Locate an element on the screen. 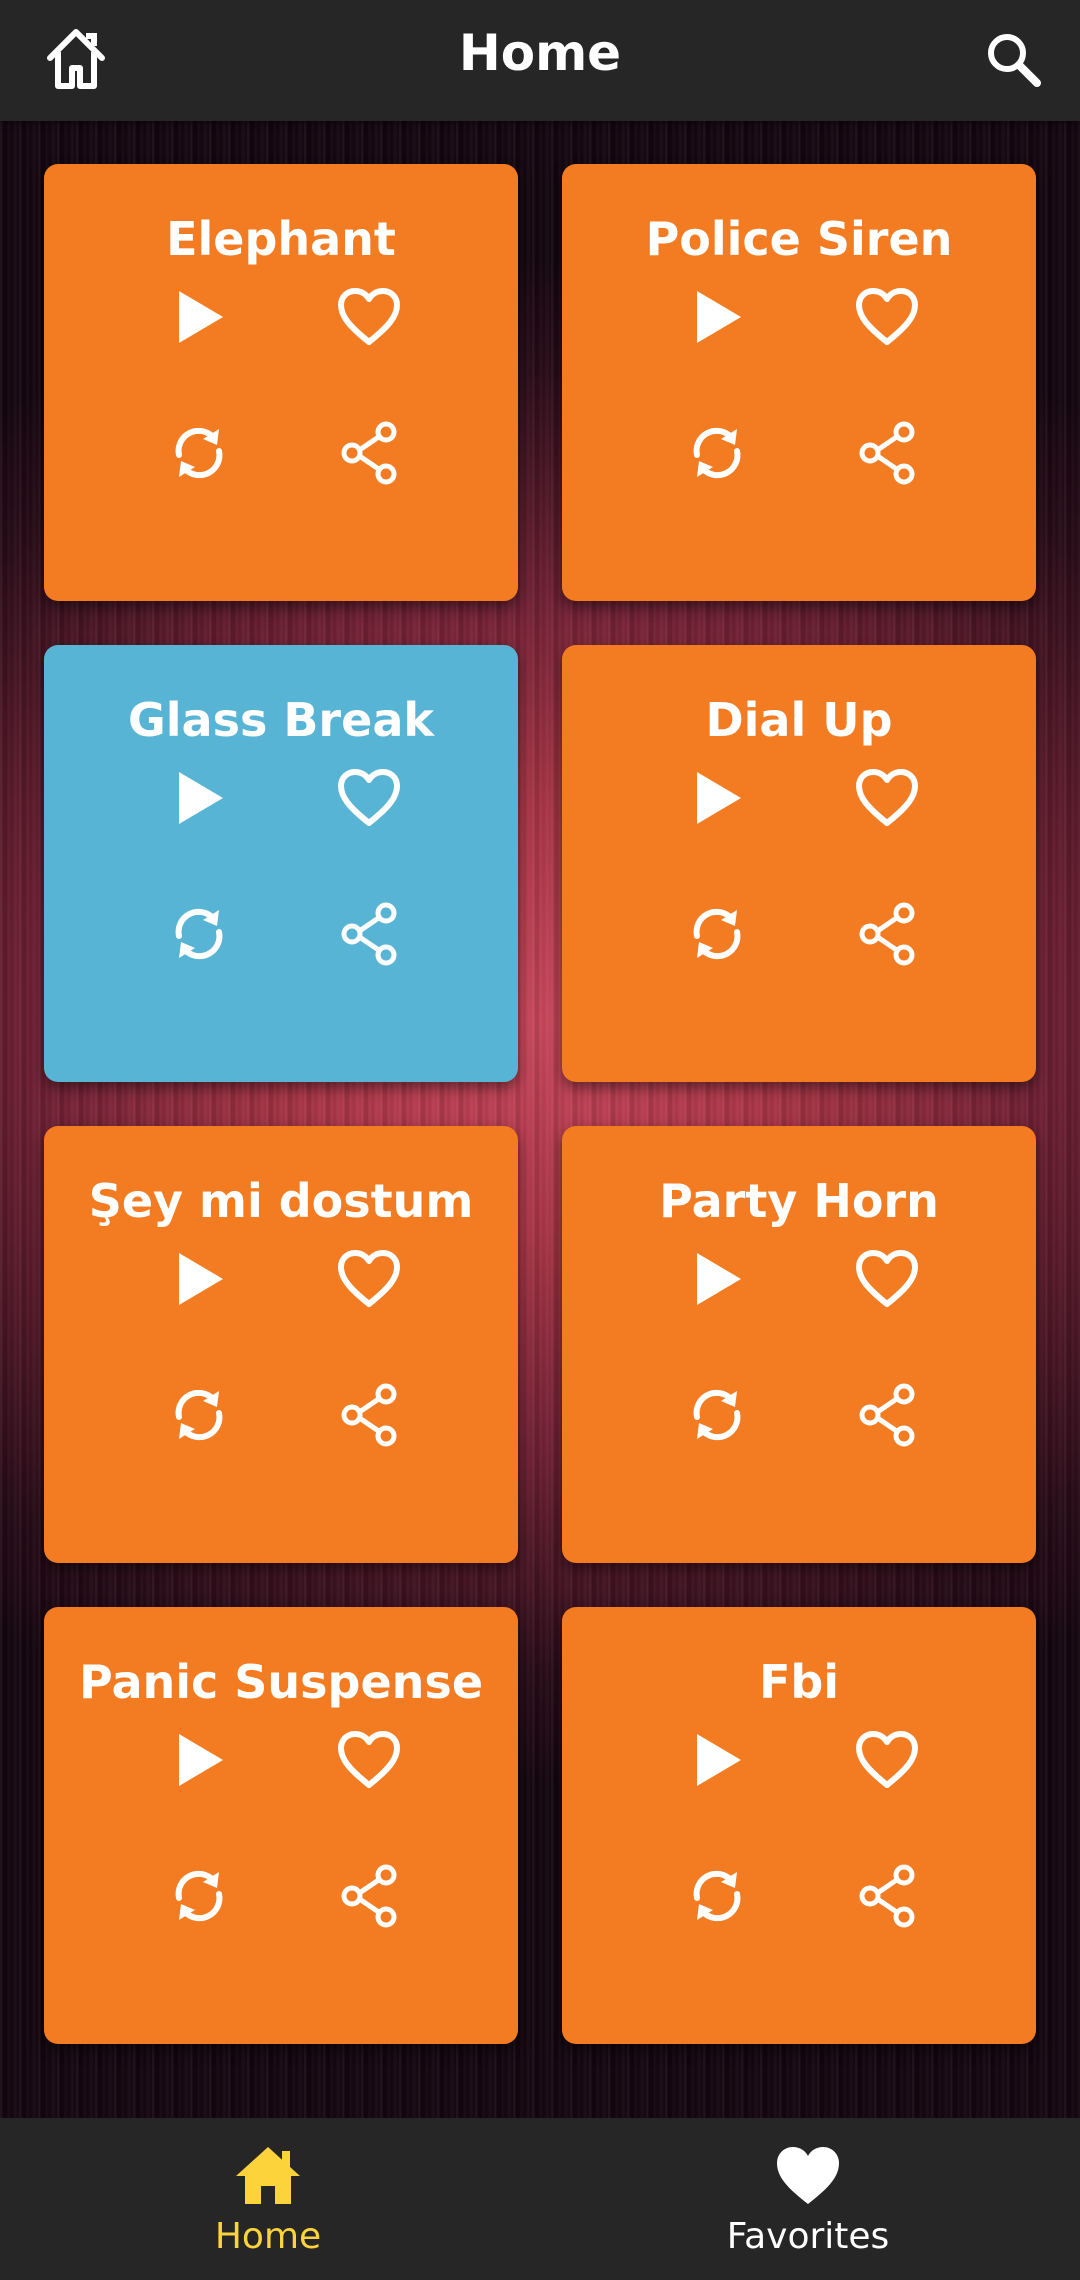 This screenshot has height=2280, width=1080. sound-title: Elephant is located at coordinates (281, 239).